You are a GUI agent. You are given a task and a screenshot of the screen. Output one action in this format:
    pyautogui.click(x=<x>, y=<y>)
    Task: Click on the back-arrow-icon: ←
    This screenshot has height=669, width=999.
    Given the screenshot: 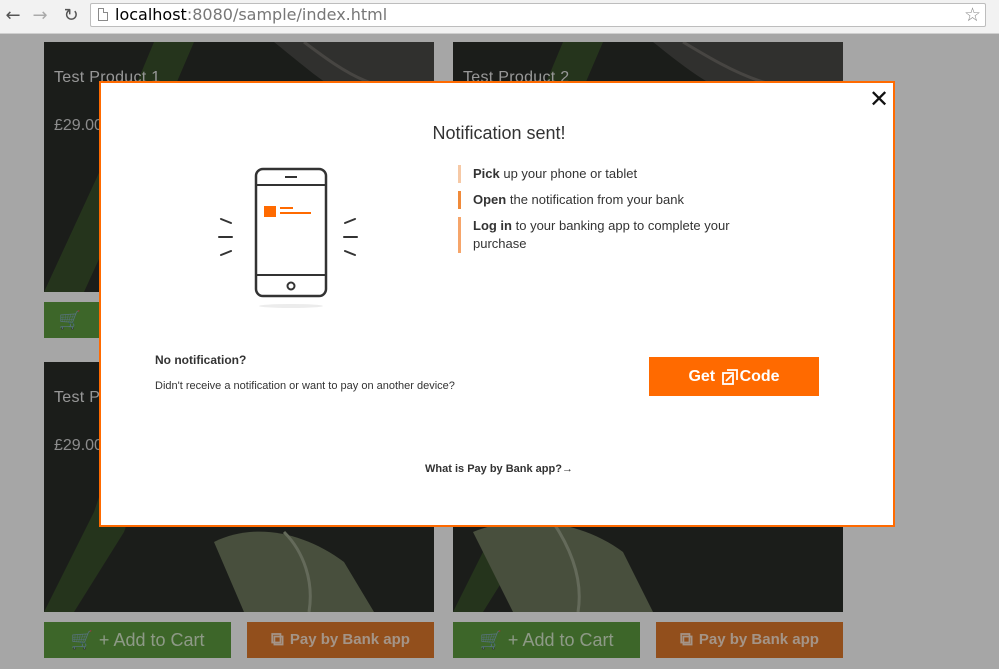 What is the action you would take?
    pyautogui.click(x=13, y=16)
    